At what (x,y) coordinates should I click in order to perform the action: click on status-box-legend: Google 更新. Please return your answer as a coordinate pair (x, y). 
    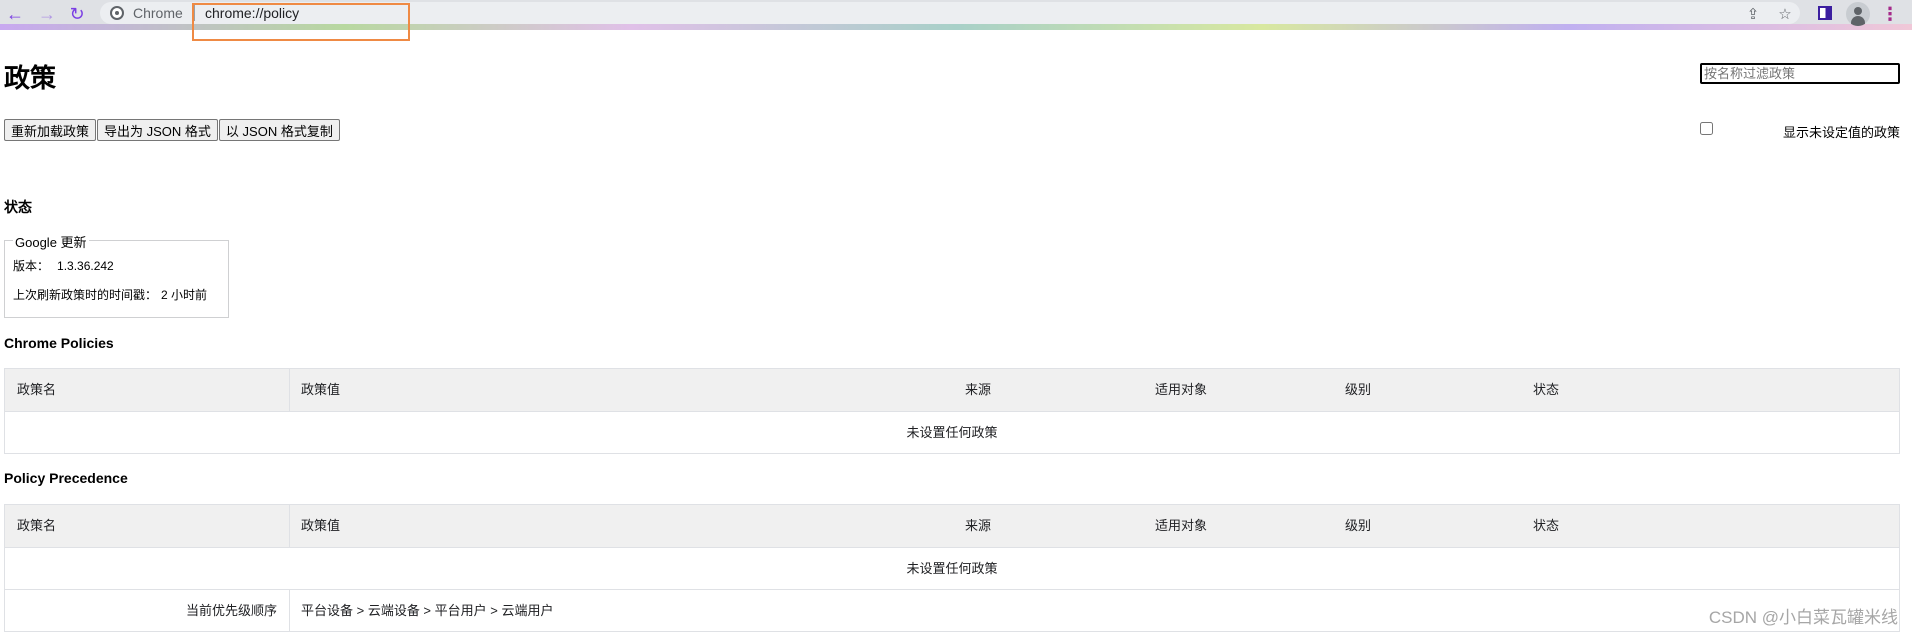
    Looking at the image, I should click on (51, 241).